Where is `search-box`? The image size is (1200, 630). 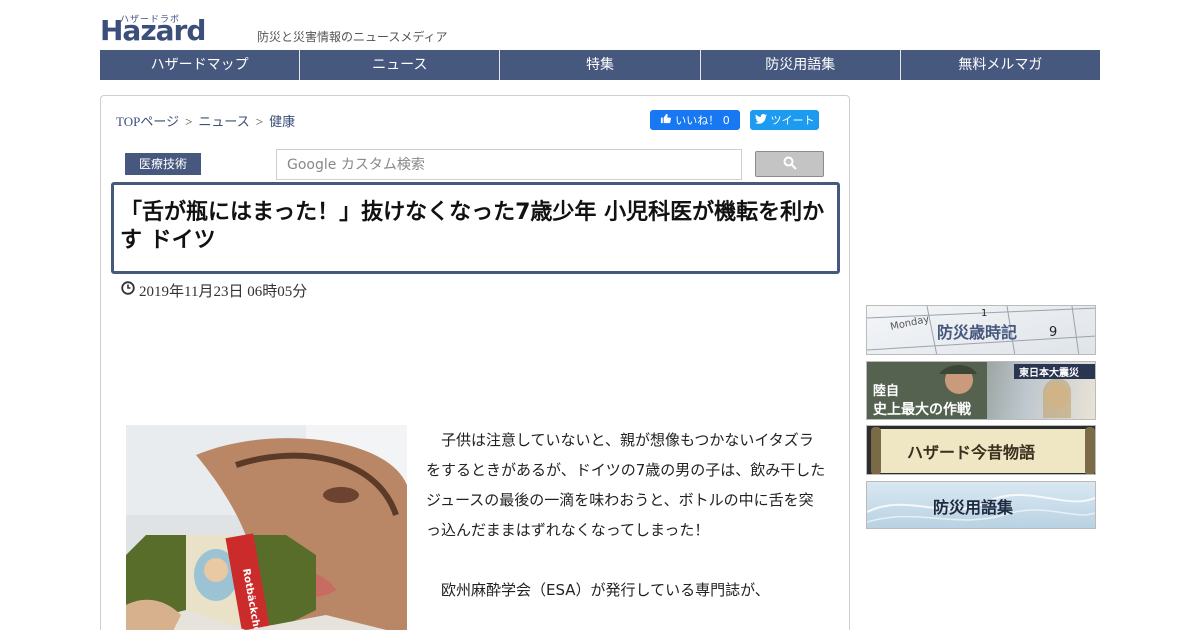 search-box is located at coordinates (509, 164).